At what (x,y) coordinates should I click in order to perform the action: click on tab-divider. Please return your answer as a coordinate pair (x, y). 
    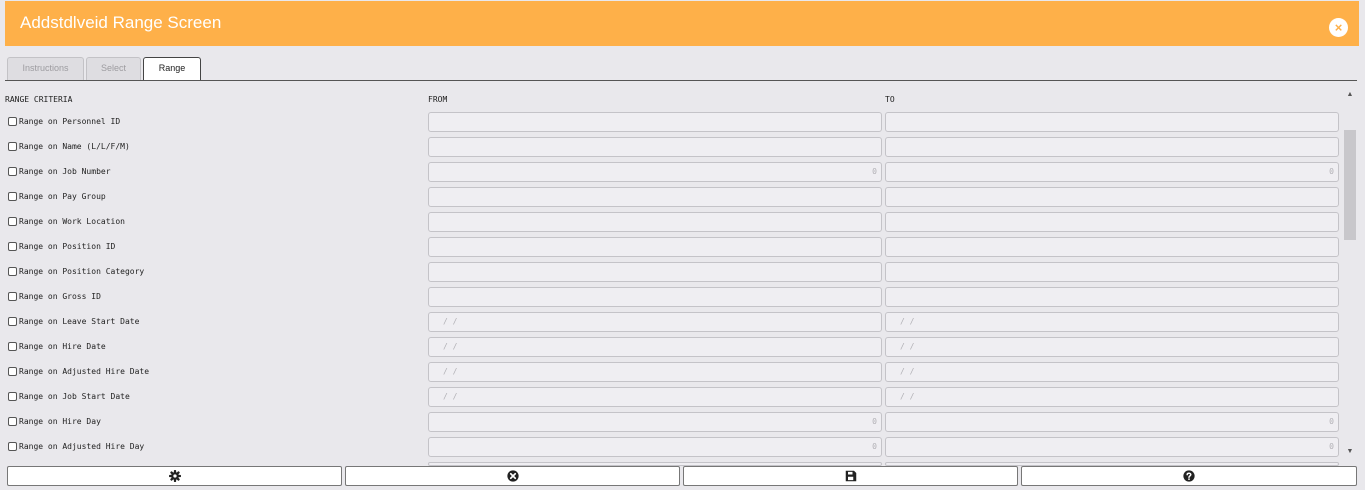
    Looking at the image, I should click on (681, 80).